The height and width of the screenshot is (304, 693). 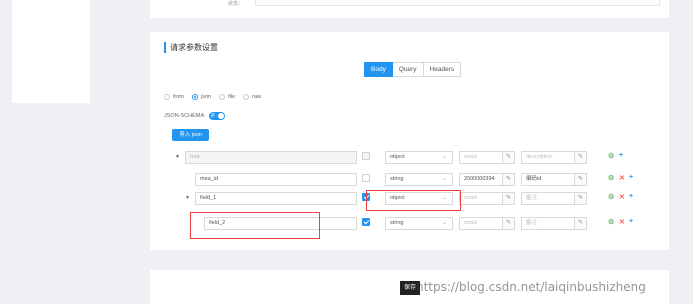 I want to click on description-input: description ✎, so click(x=554, y=157).